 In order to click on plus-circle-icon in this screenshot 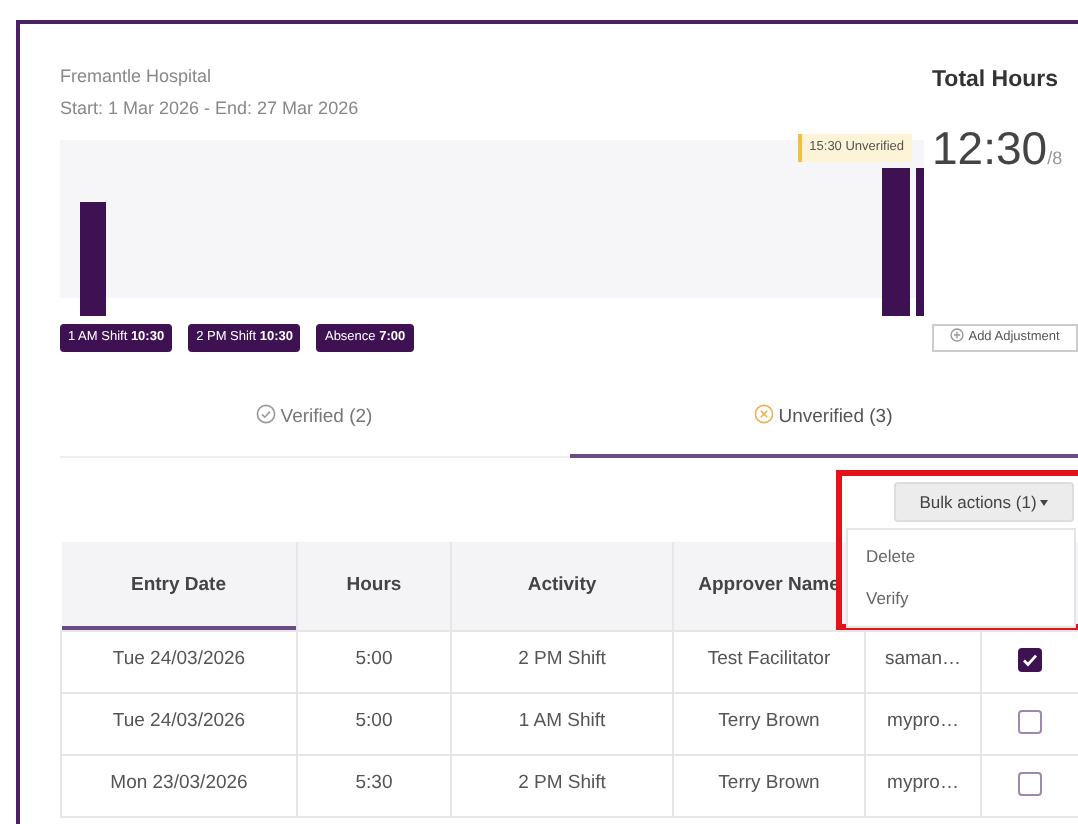, I will do `click(957, 335)`.